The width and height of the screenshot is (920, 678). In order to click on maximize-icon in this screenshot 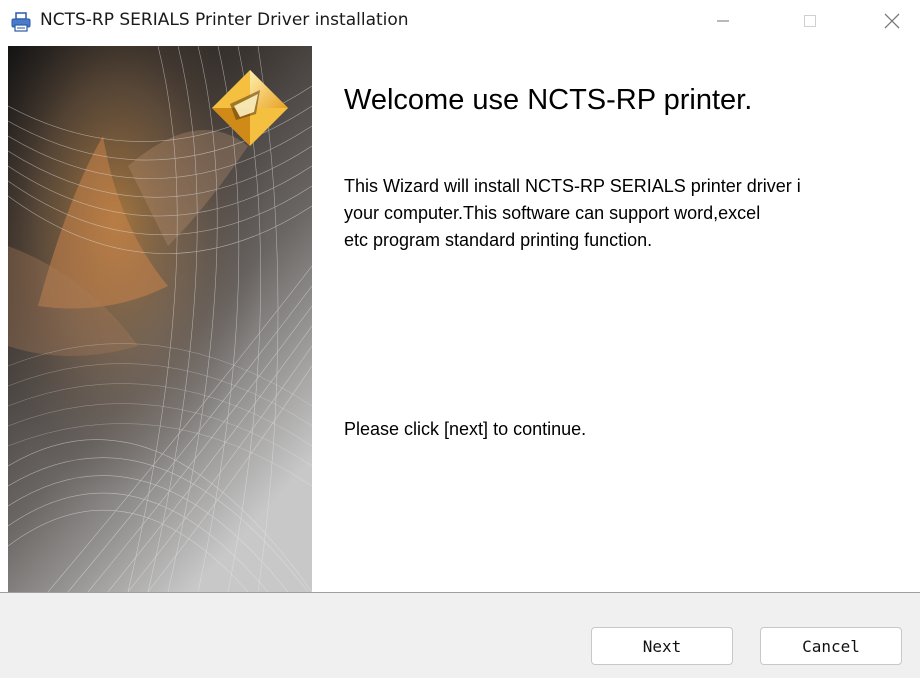, I will do `click(810, 23)`.